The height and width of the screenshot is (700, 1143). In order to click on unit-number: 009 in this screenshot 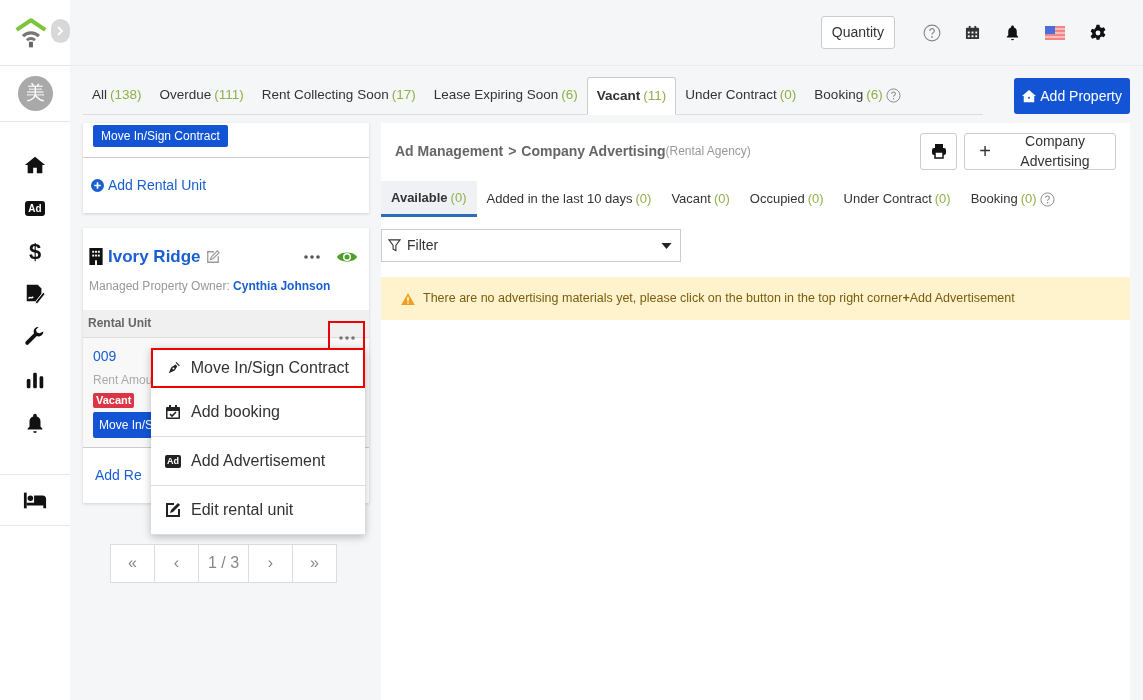, I will do `click(105, 356)`.